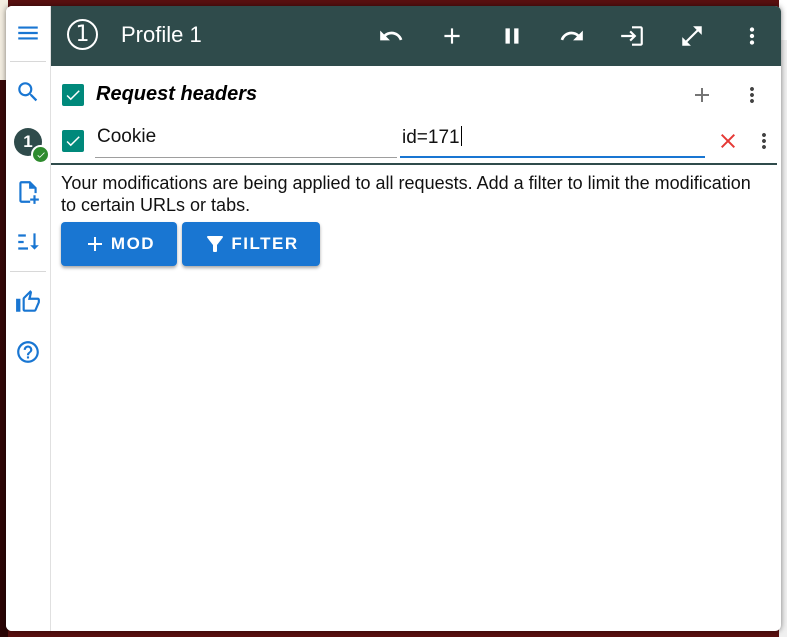  I want to click on active-check-icon, so click(40, 154).